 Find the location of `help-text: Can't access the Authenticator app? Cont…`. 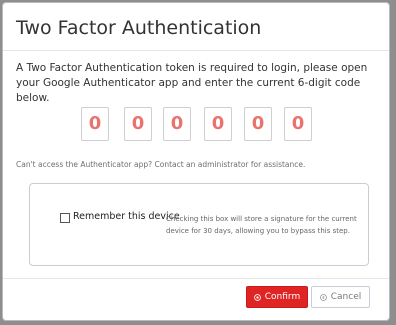

help-text: Can't access the Authenticator app? Cont… is located at coordinates (161, 164).